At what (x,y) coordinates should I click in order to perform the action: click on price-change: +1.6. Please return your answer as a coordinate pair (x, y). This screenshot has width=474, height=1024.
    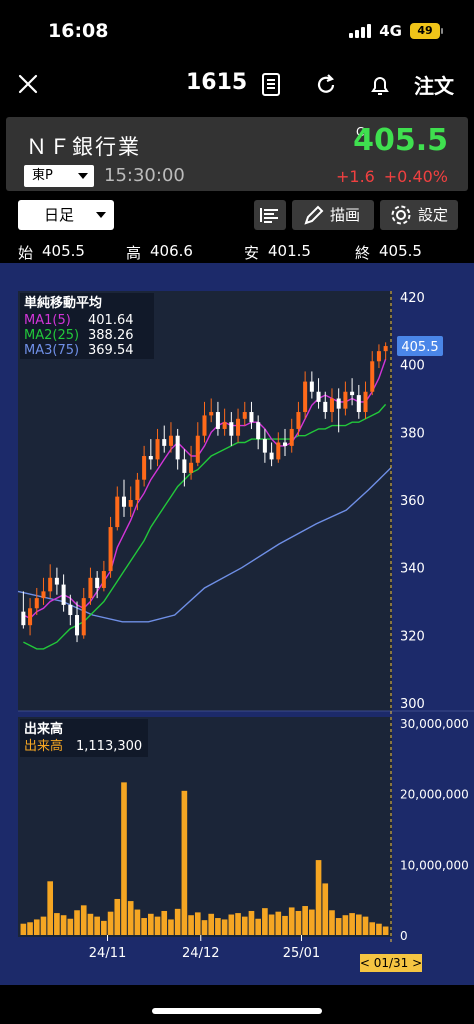
    Looking at the image, I should click on (355, 176).